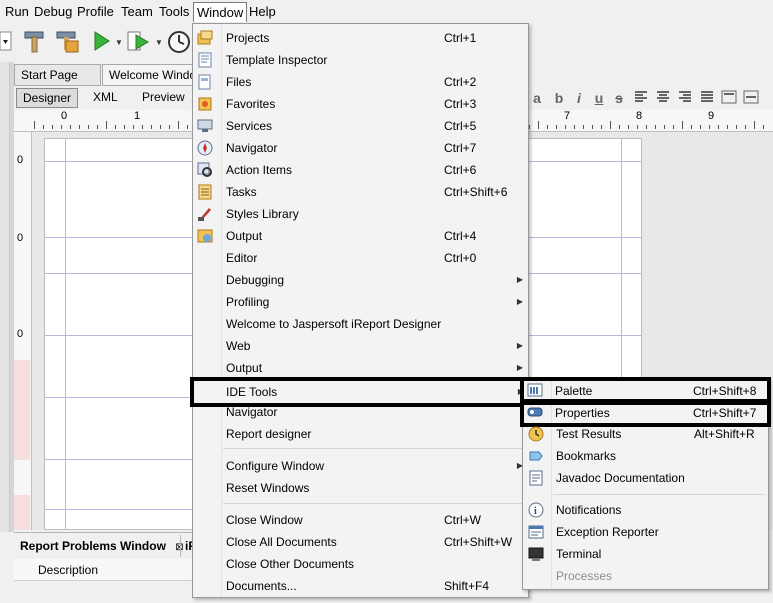 The width and height of the screenshot is (773, 603). What do you see at coordinates (6, 41) in the screenshot?
I see `dropdown-icon` at bounding box center [6, 41].